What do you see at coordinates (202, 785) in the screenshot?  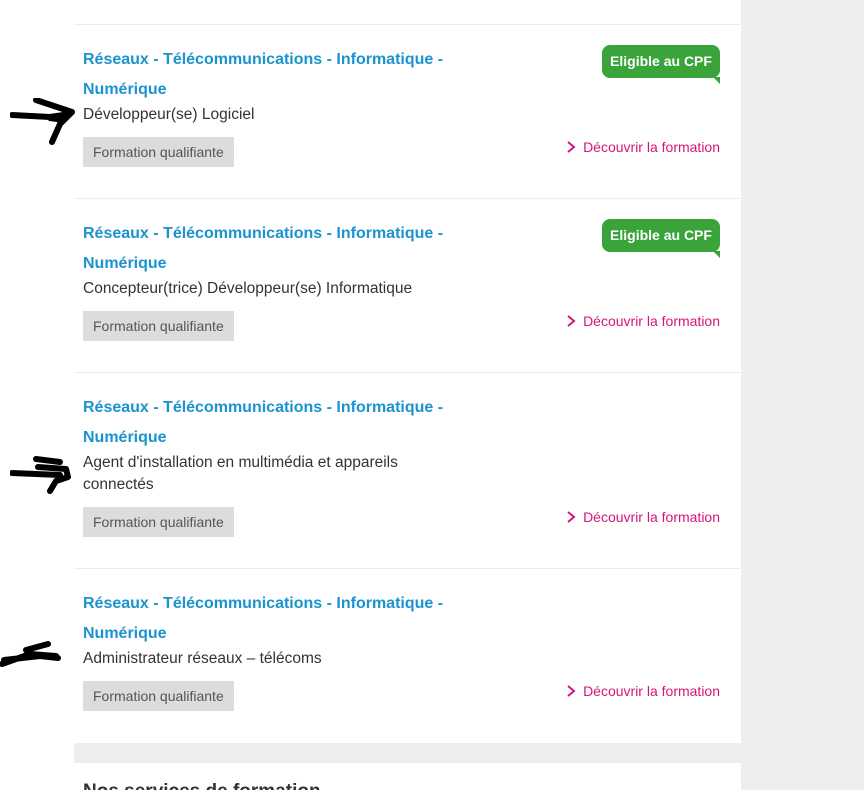 I see `services-section-title: Nos services de formation` at bounding box center [202, 785].